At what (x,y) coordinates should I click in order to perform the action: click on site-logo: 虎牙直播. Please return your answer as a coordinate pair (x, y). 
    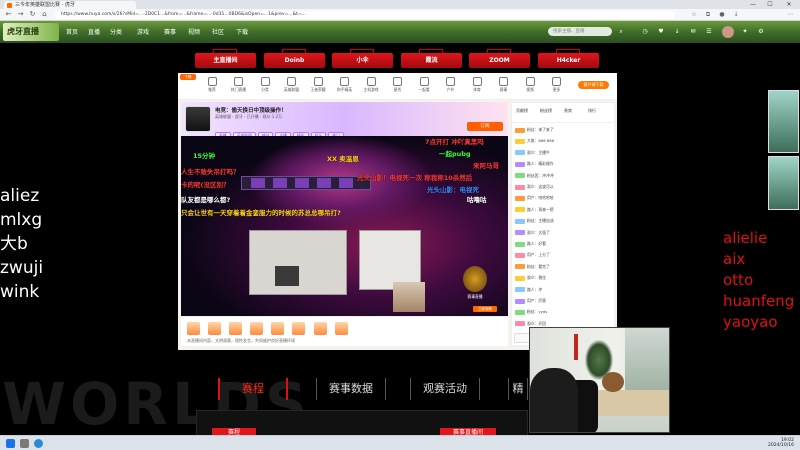
    Looking at the image, I should click on (31, 32).